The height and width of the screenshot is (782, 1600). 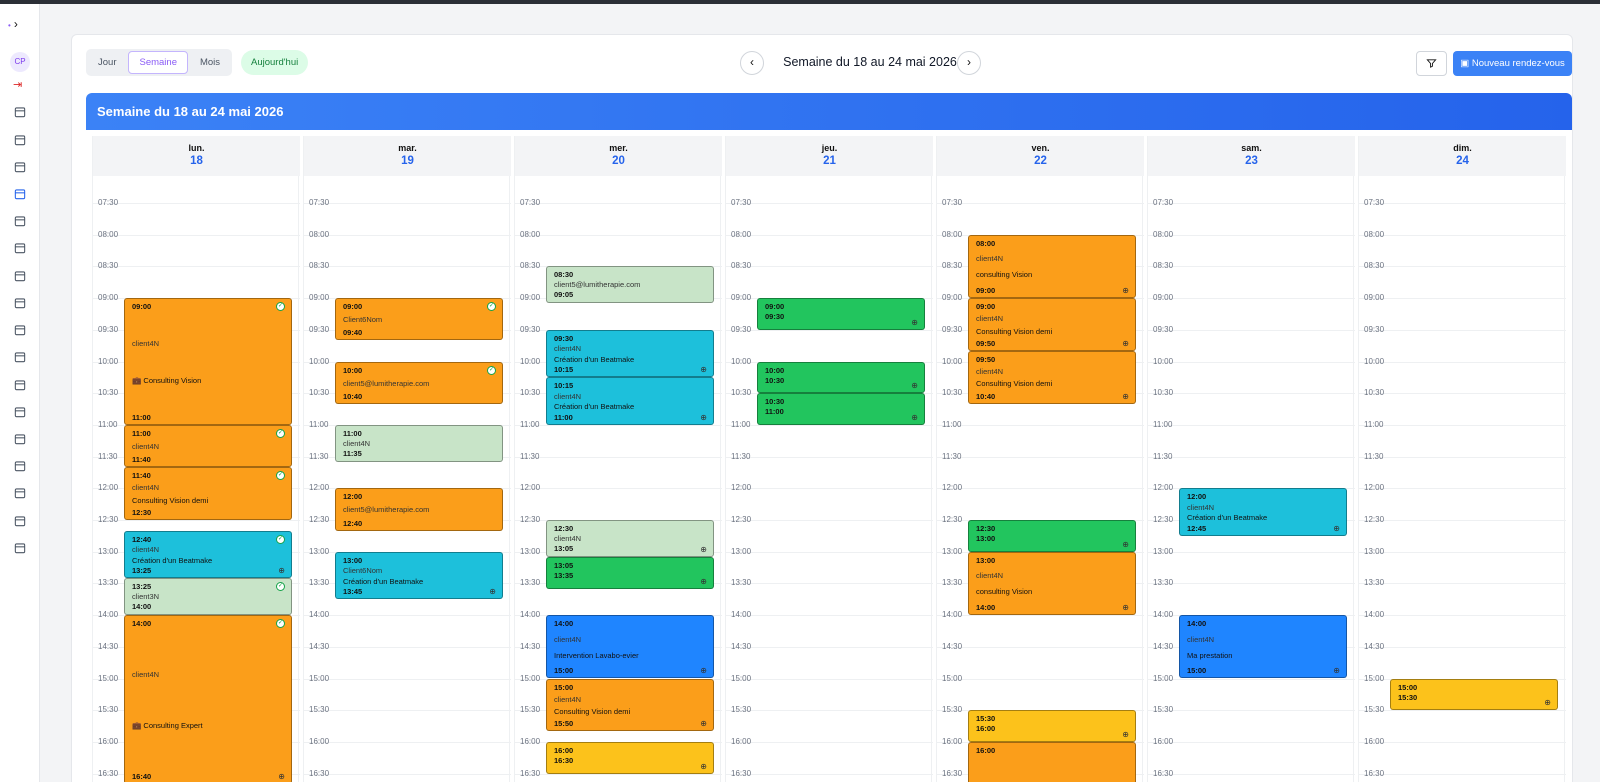 What do you see at coordinates (20, 385) in the screenshot?
I see `gift-icon` at bounding box center [20, 385].